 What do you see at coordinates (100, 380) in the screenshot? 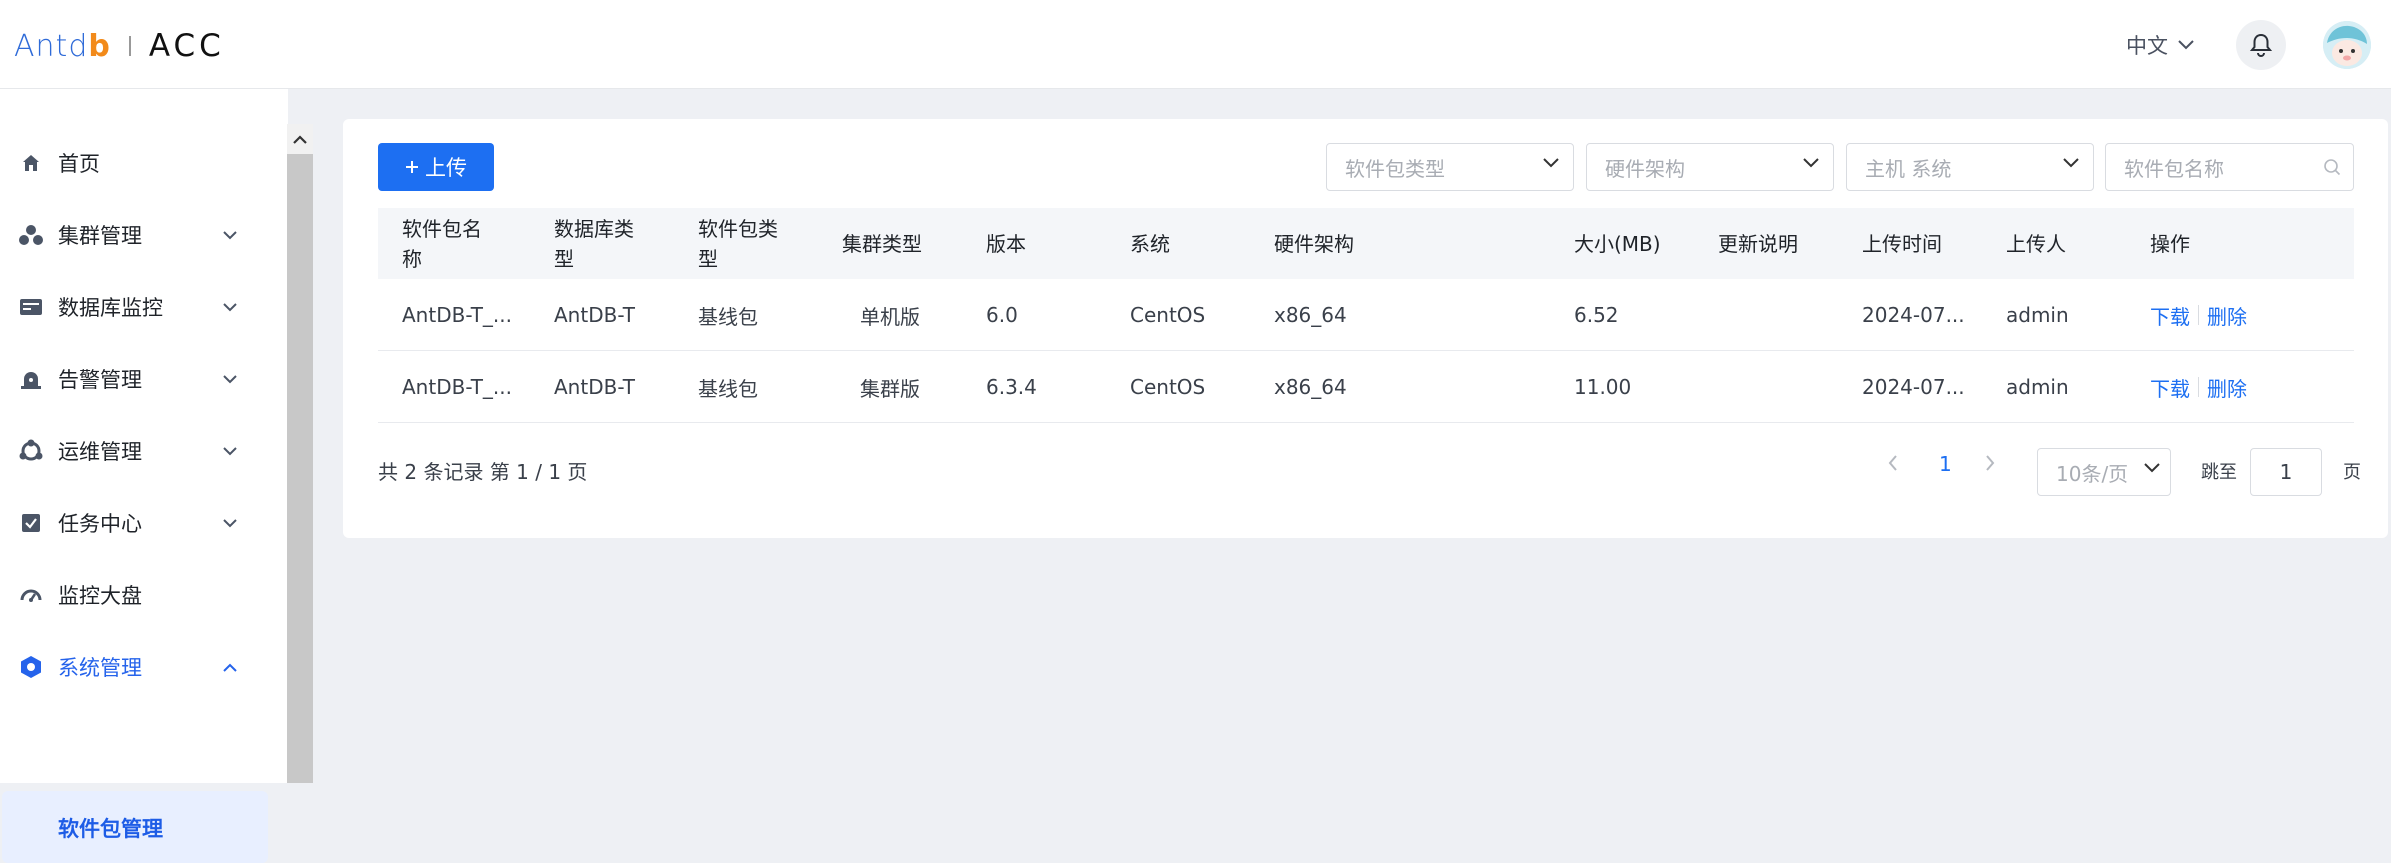
I see `sidebar-item-label: 告警管理` at bounding box center [100, 380].